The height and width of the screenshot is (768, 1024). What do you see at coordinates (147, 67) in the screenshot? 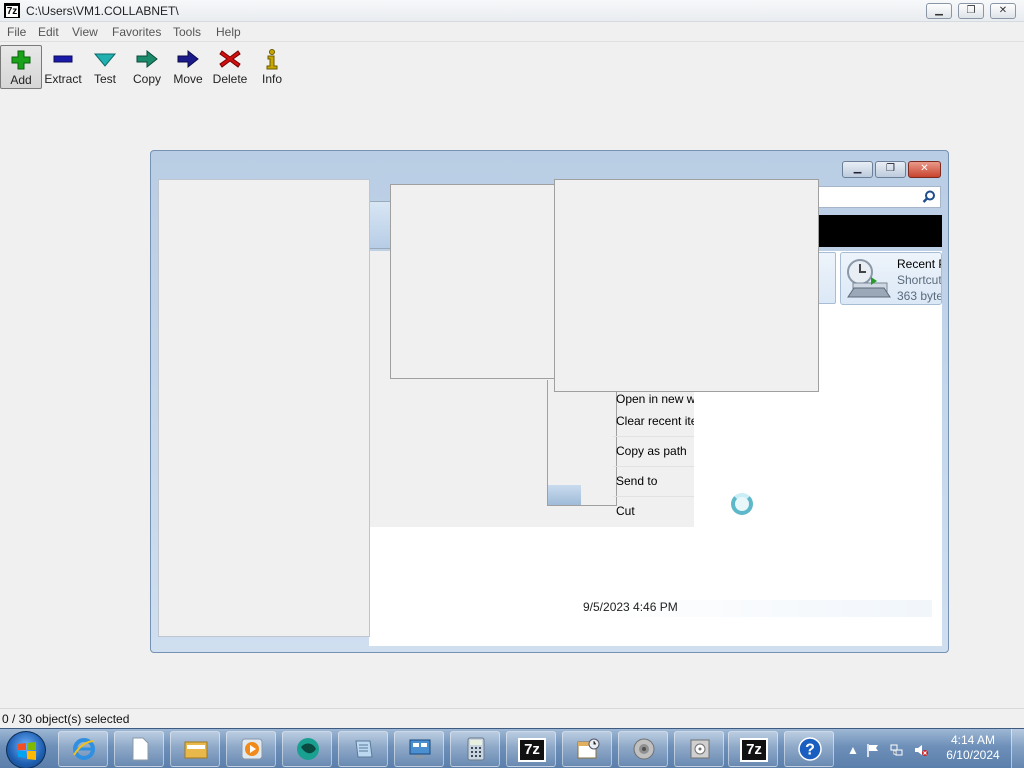
I see `copy-button: Copy` at bounding box center [147, 67].